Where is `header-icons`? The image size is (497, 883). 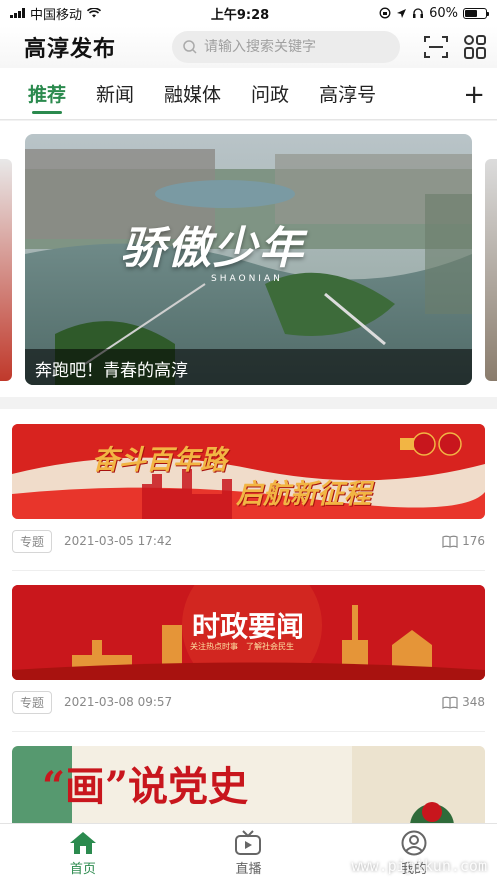 header-icons is located at coordinates (455, 47).